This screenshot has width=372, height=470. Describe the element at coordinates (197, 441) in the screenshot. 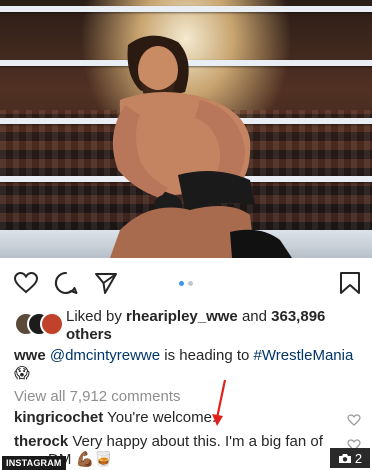

I see `comment-text: Very happy about this. I'm a big fan of` at that location.